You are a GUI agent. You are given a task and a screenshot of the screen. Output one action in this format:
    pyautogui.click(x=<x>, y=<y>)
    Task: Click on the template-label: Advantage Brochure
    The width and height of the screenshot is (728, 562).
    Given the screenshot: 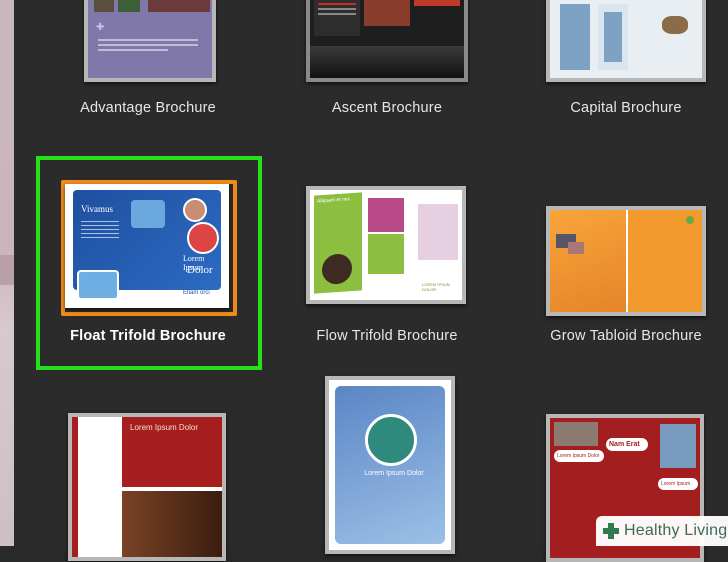 What is the action you would take?
    pyautogui.click(x=148, y=108)
    